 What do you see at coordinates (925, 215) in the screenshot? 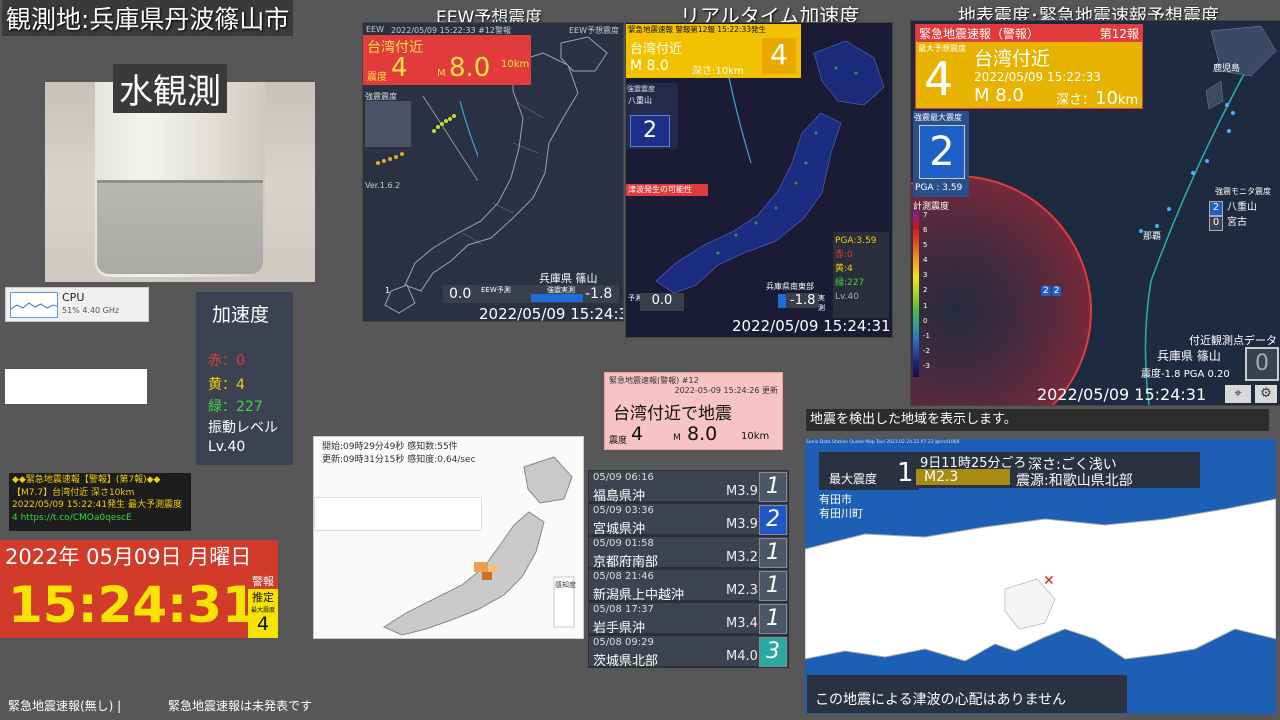
I see `scale-tick-label: 7` at bounding box center [925, 215].